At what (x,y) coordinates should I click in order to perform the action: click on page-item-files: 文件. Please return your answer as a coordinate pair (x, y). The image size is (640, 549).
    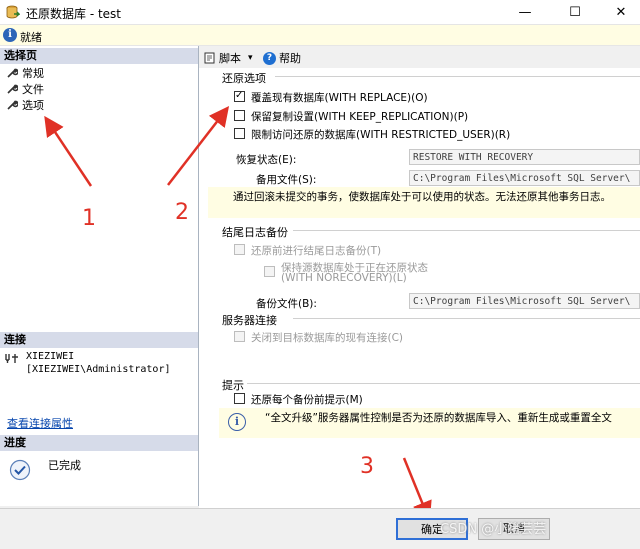
    Looking at the image, I should click on (25, 89).